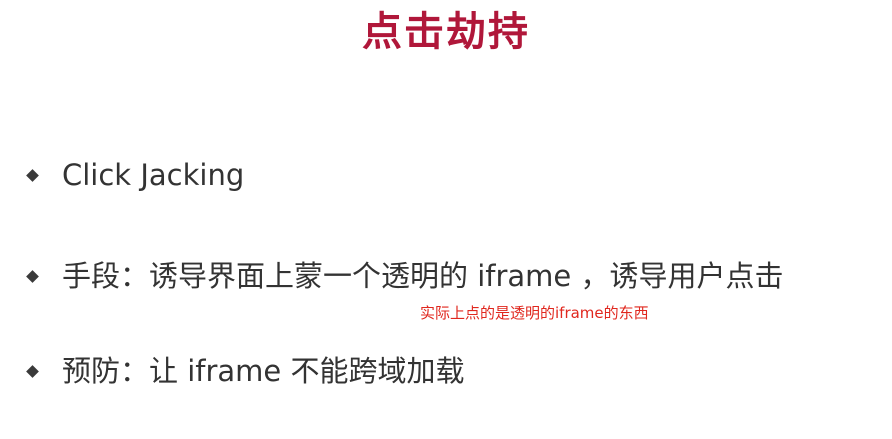 The image size is (892, 439). I want to click on bullet-text: 手段：诱导界面上蒙一个透明的 iframe ，诱导用户点击, so click(423, 276).